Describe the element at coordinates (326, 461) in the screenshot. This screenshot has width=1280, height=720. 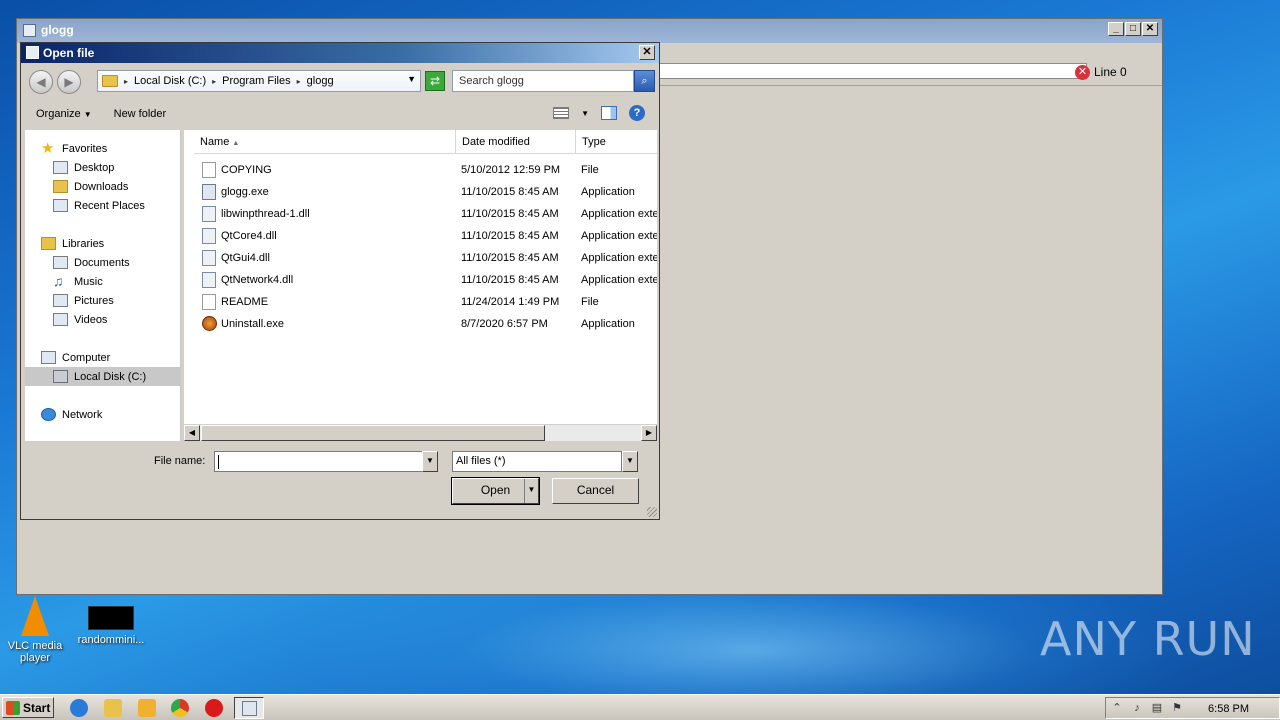
I see `file-name-input` at that location.